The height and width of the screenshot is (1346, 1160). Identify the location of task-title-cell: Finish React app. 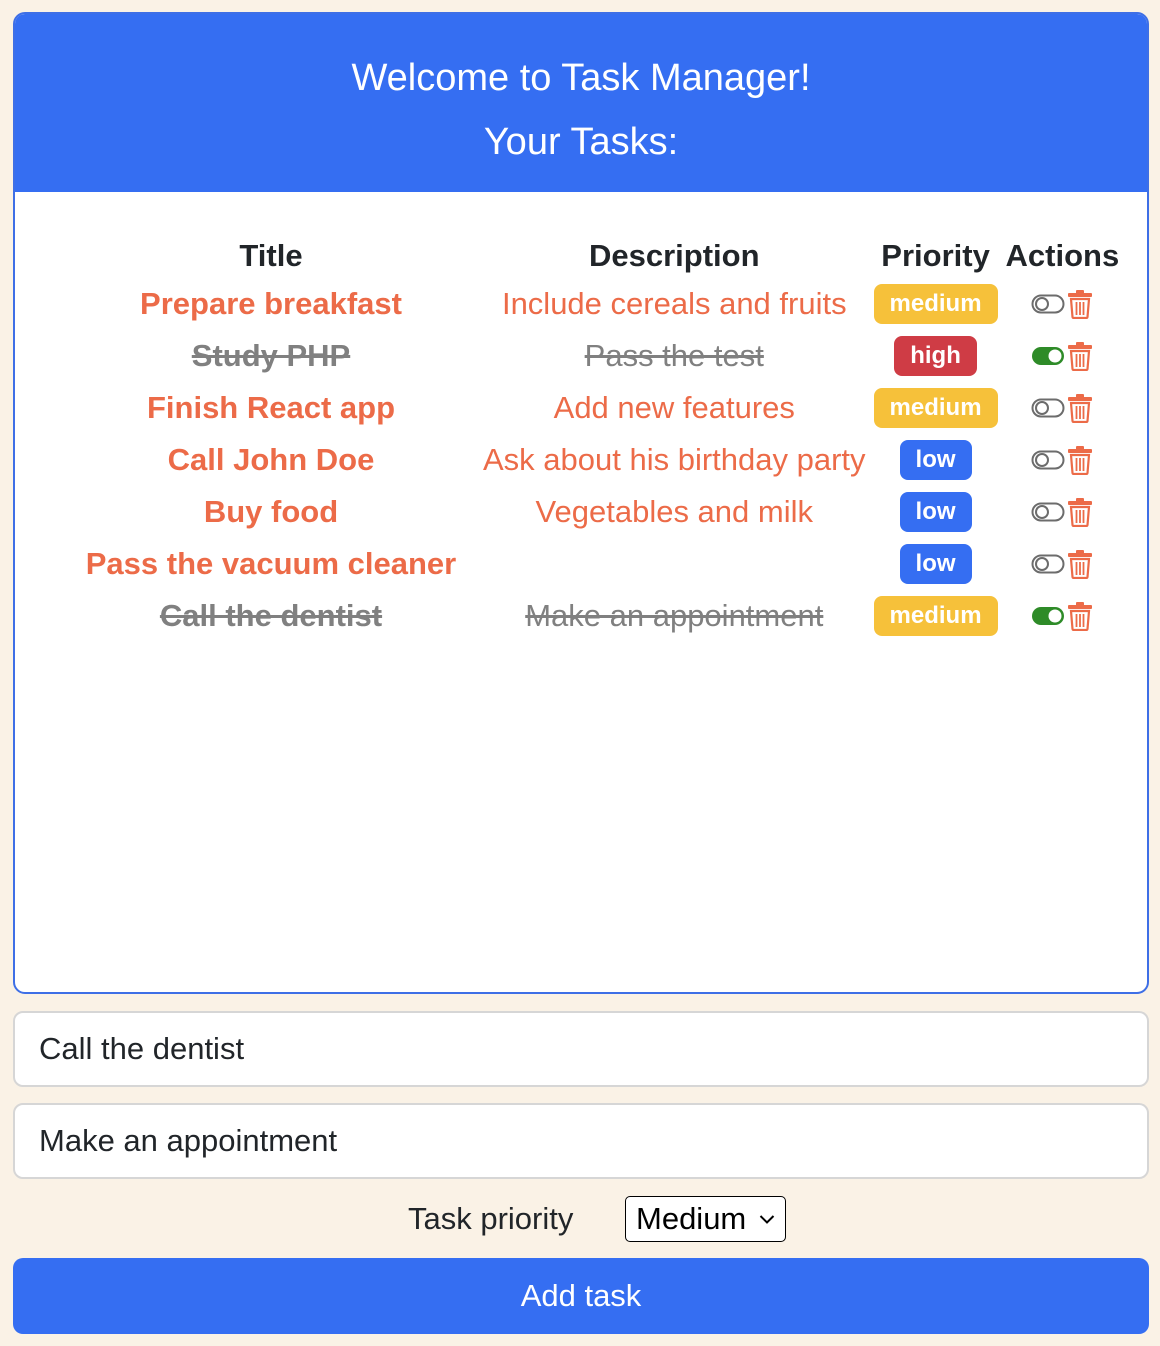
(271, 408).